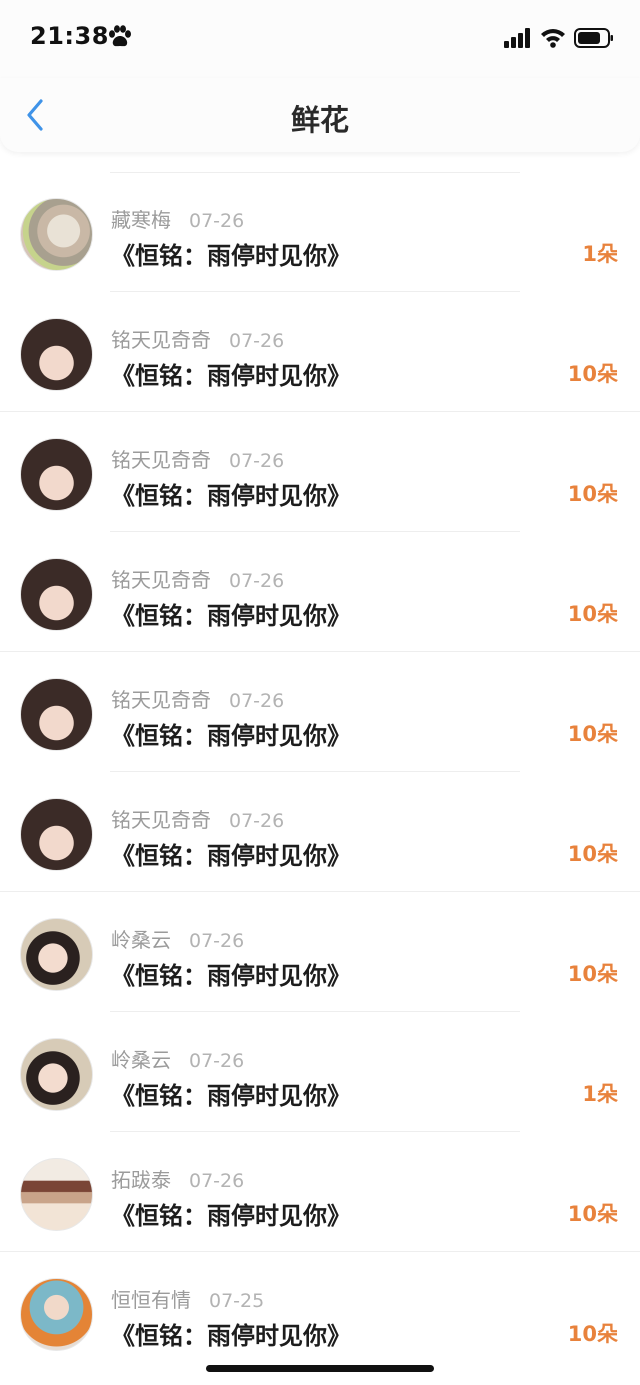 Image resolution: width=640 pixels, height=1385 pixels. Describe the element at coordinates (320, 232) in the screenshot. I see `list-item: 藏寒梅 07-26 《恒铭：雨停时见你》 1朵` at that location.